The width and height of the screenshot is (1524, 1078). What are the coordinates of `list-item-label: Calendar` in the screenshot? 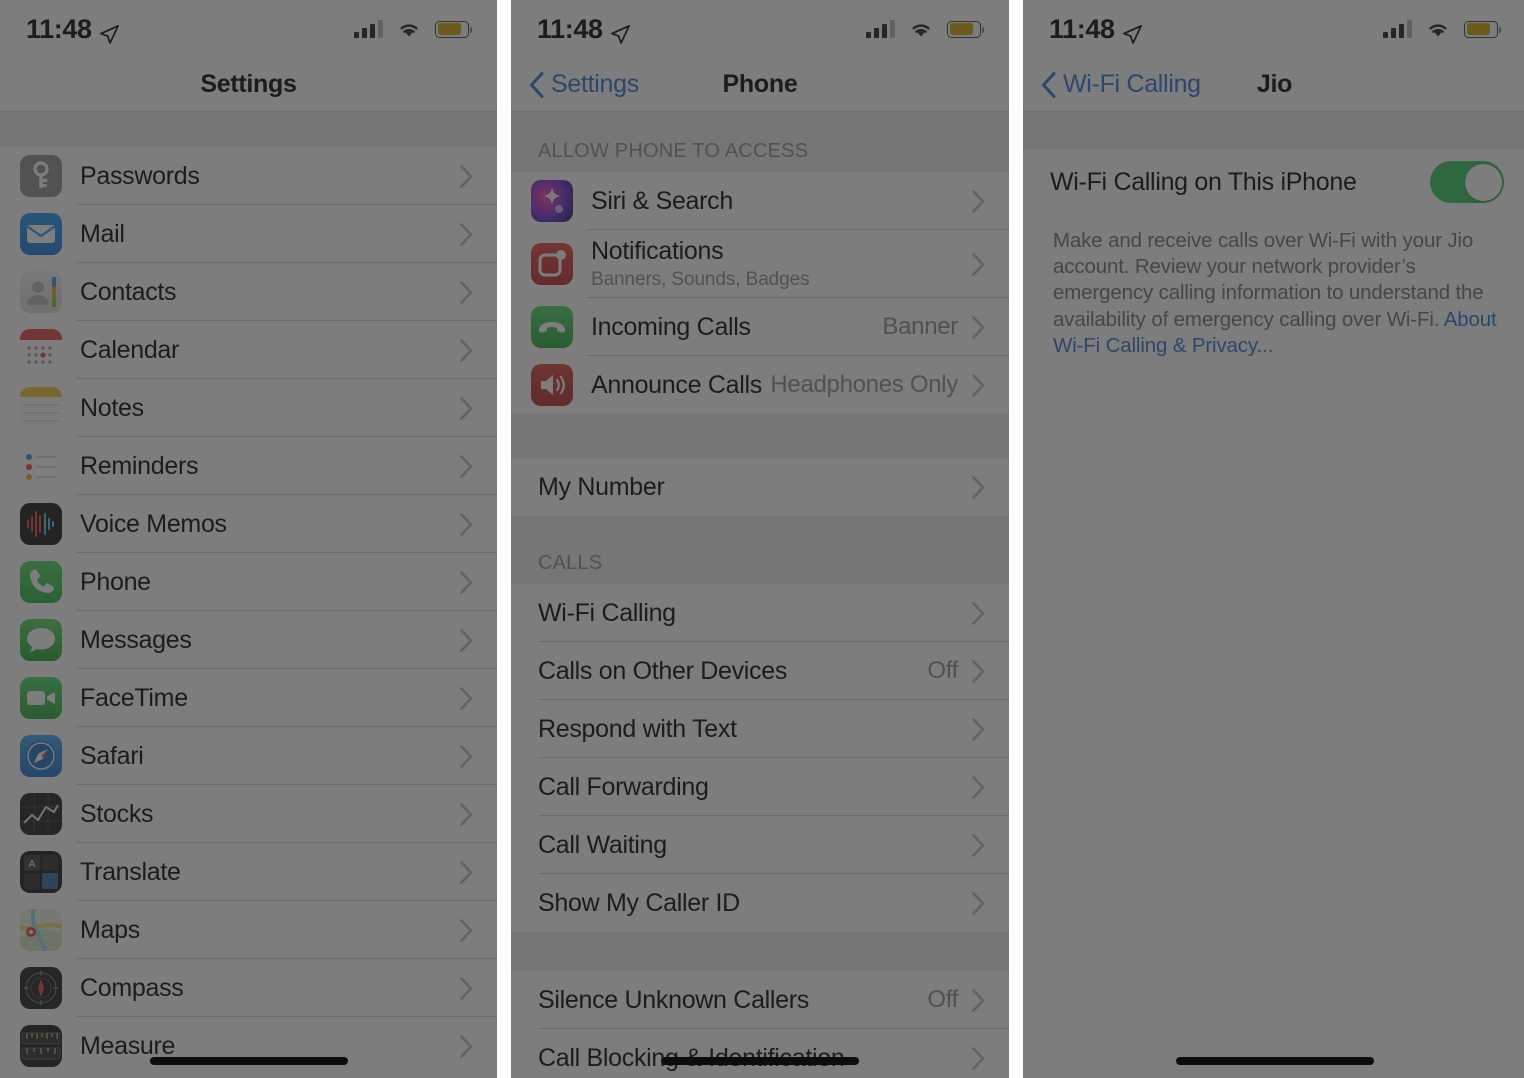 It's located at (130, 349).